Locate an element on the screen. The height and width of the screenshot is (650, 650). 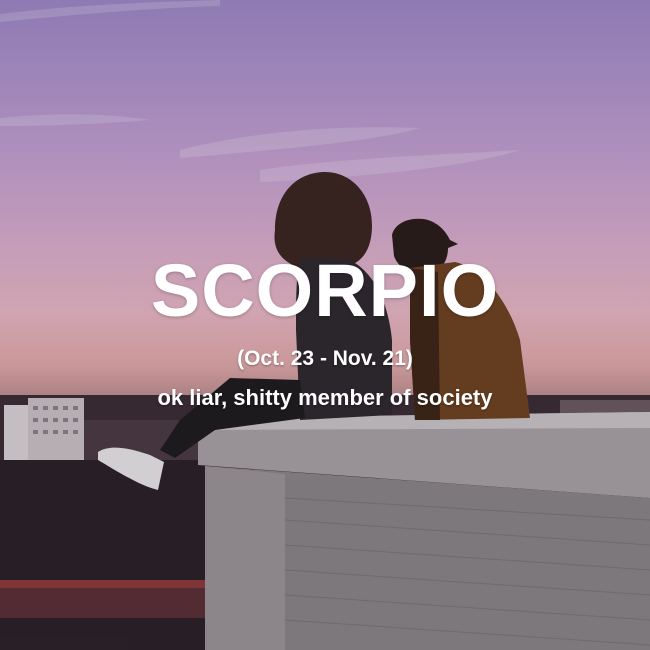
sign-dates: (Oct. 23 - Nov. 21) is located at coordinates (325, 358).